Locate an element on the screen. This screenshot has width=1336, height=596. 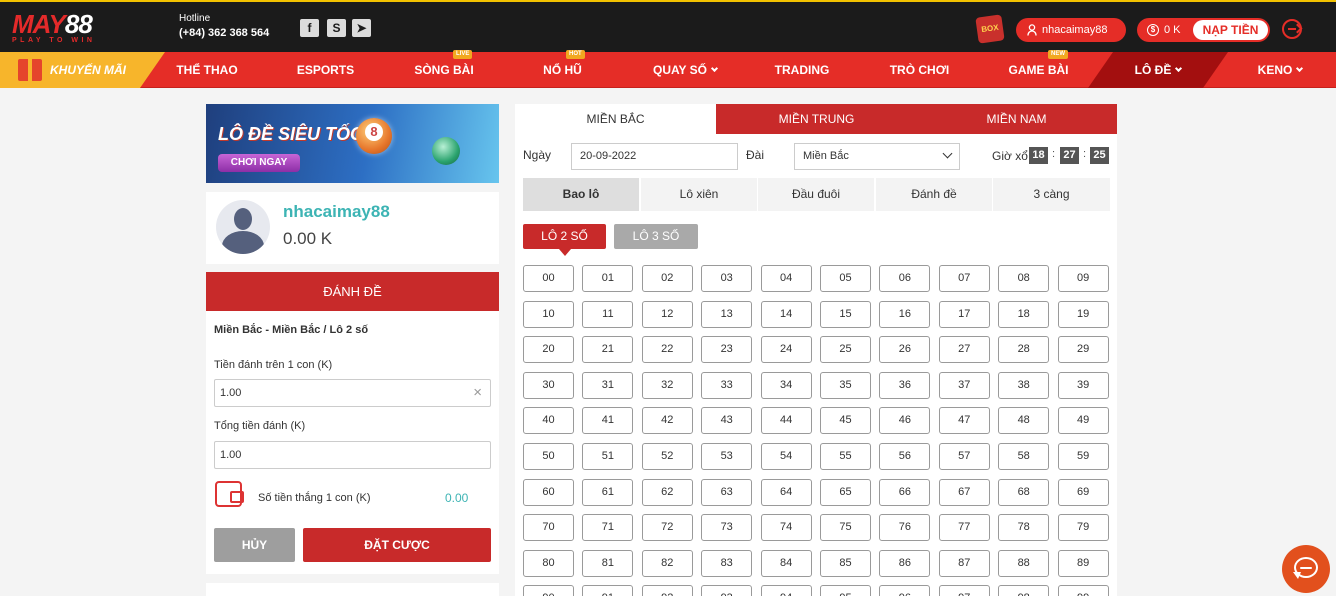
nav-item-lo-de: LÔ ĐỀ is located at coordinates (1158, 70).